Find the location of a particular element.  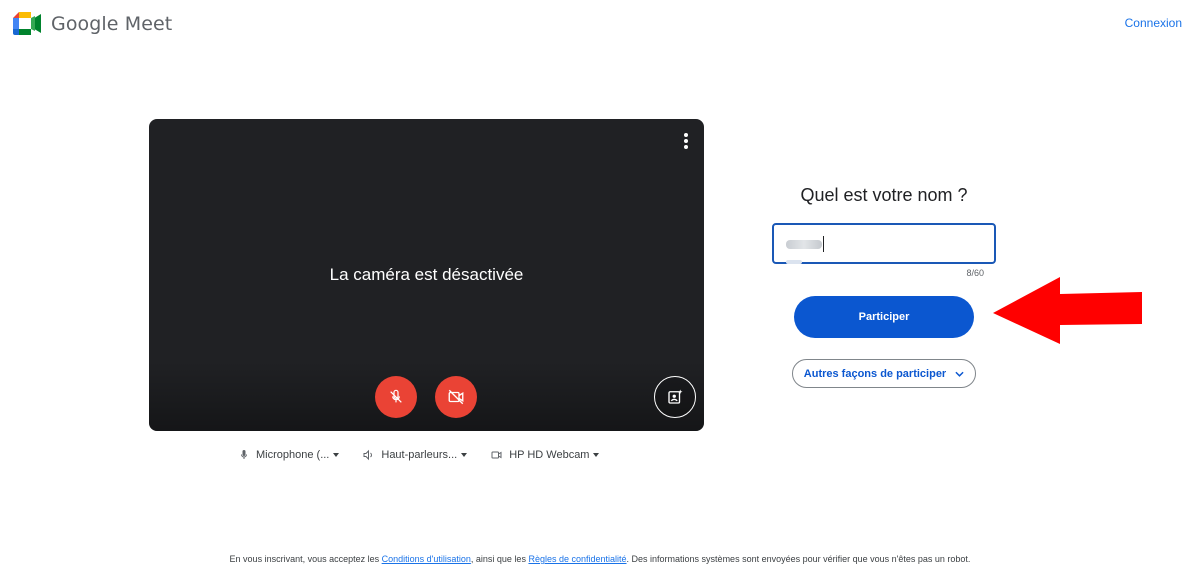

mic-off-icon is located at coordinates (396, 396).